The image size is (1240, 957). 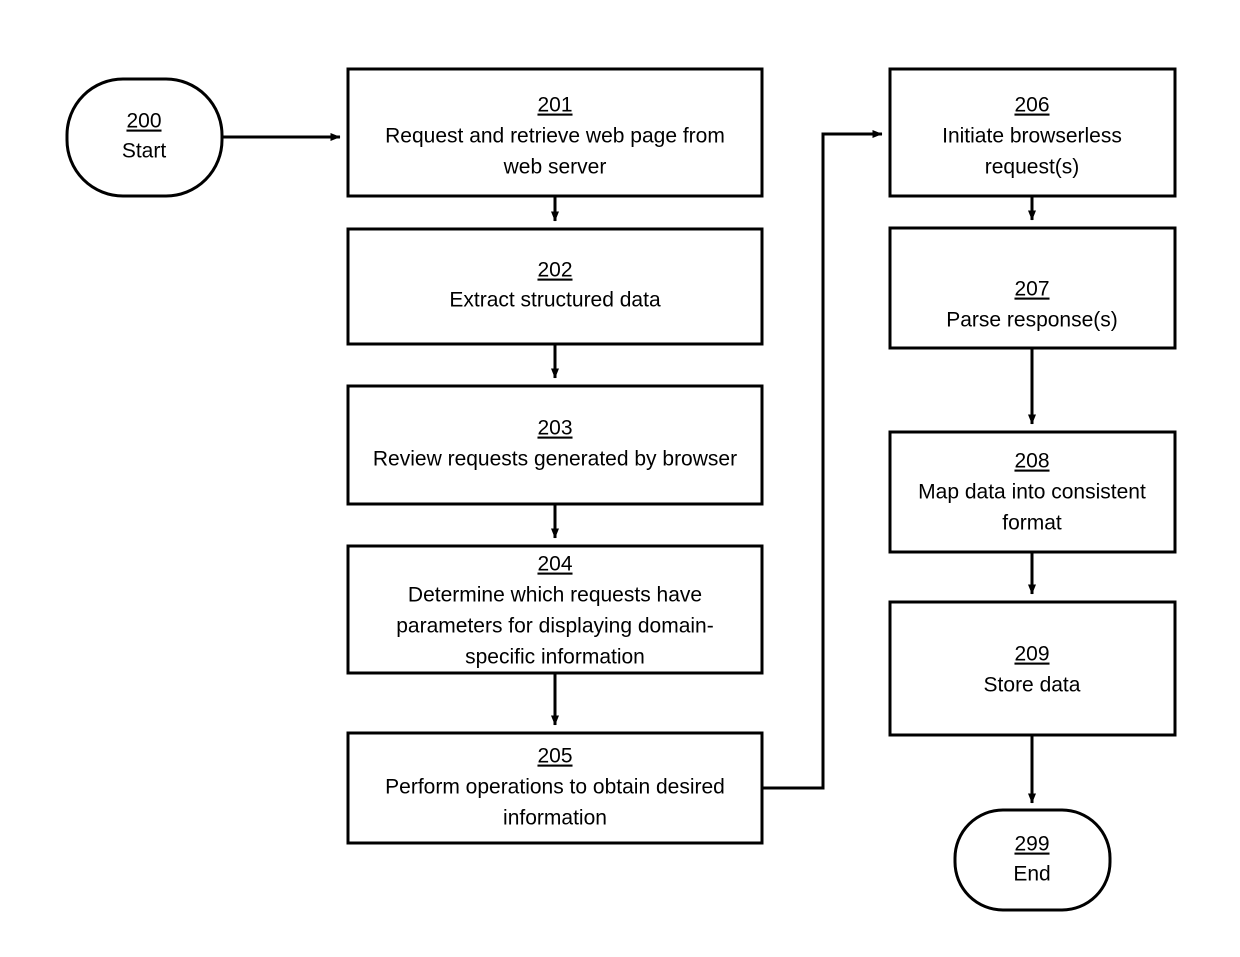 I want to click on node-201-line2: web server, so click(x=555, y=167).